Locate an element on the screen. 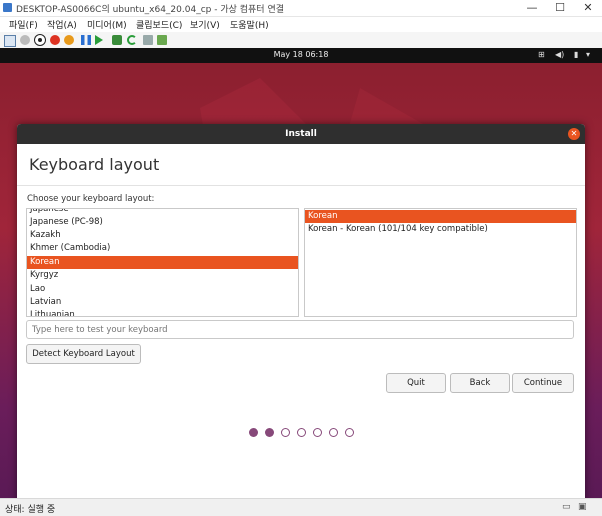  ctrl-alt-del-icon is located at coordinates (10, 41).